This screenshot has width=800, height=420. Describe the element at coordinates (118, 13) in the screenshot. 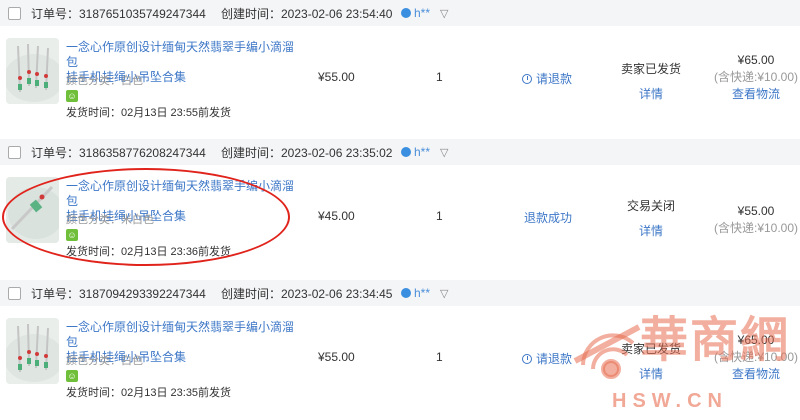

I see `order-number: 订单号：3187651035749247344` at that location.